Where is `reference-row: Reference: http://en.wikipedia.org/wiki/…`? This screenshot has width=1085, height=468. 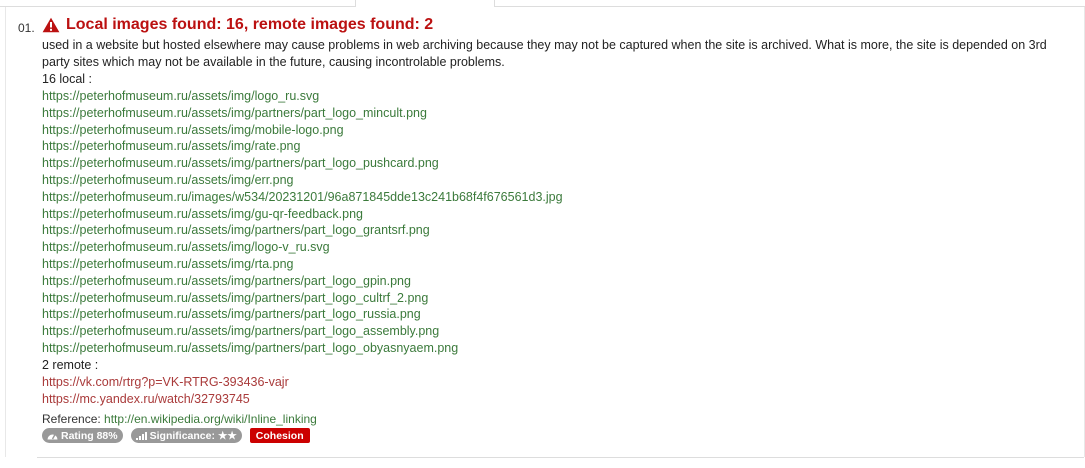
reference-row: Reference: http://en.wikipedia.org/wiki/… is located at coordinates (552, 419).